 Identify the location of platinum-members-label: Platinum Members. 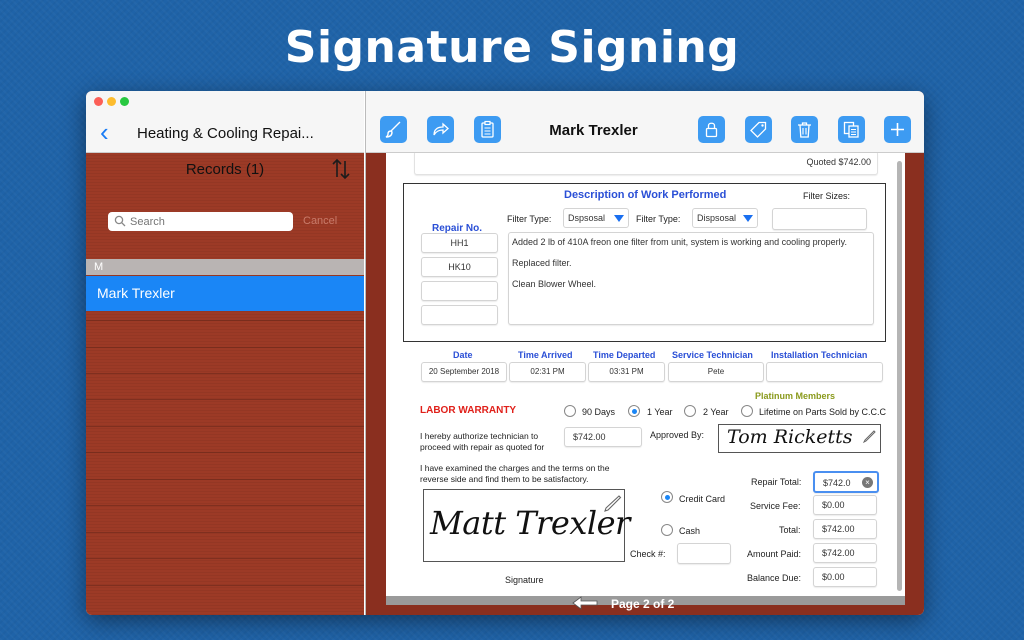
(795, 396).